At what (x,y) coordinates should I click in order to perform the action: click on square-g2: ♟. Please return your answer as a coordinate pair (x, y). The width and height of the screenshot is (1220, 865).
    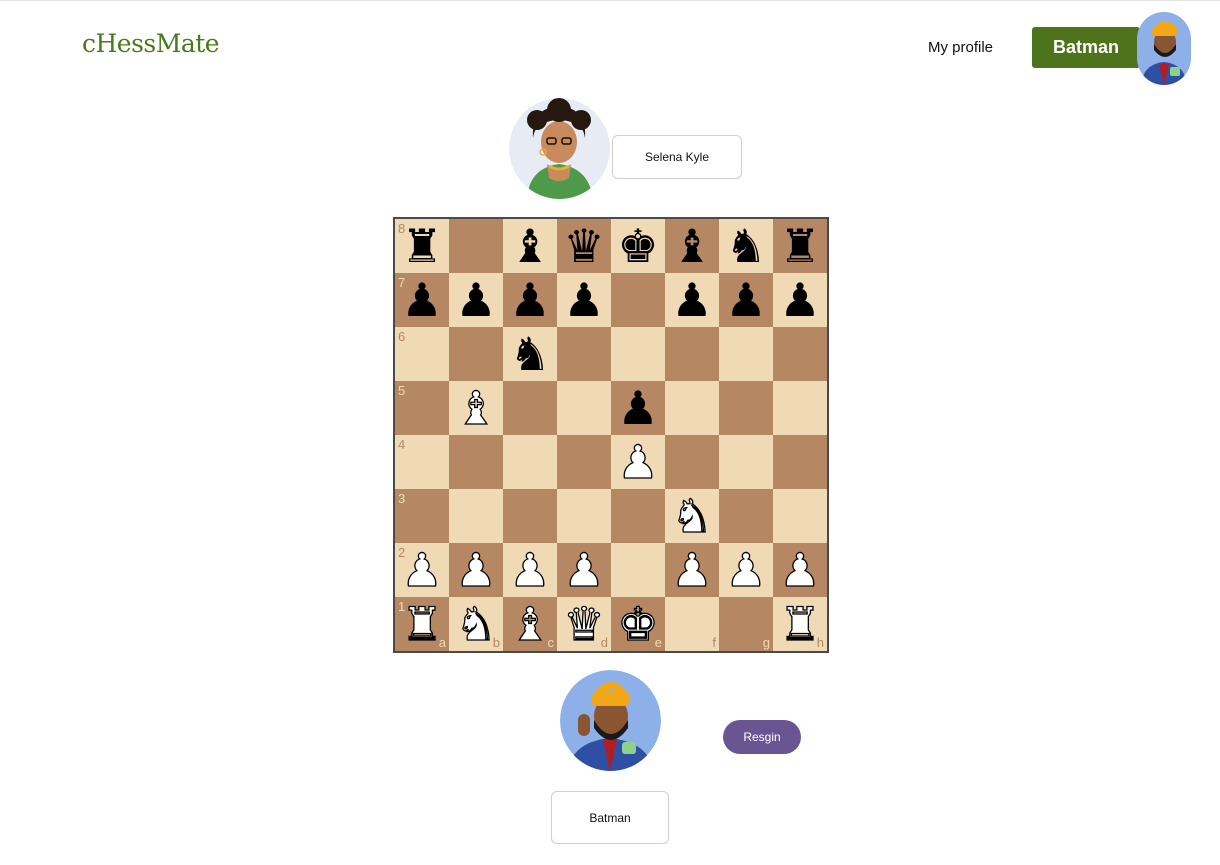
    Looking at the image, I should click on (746, 570).